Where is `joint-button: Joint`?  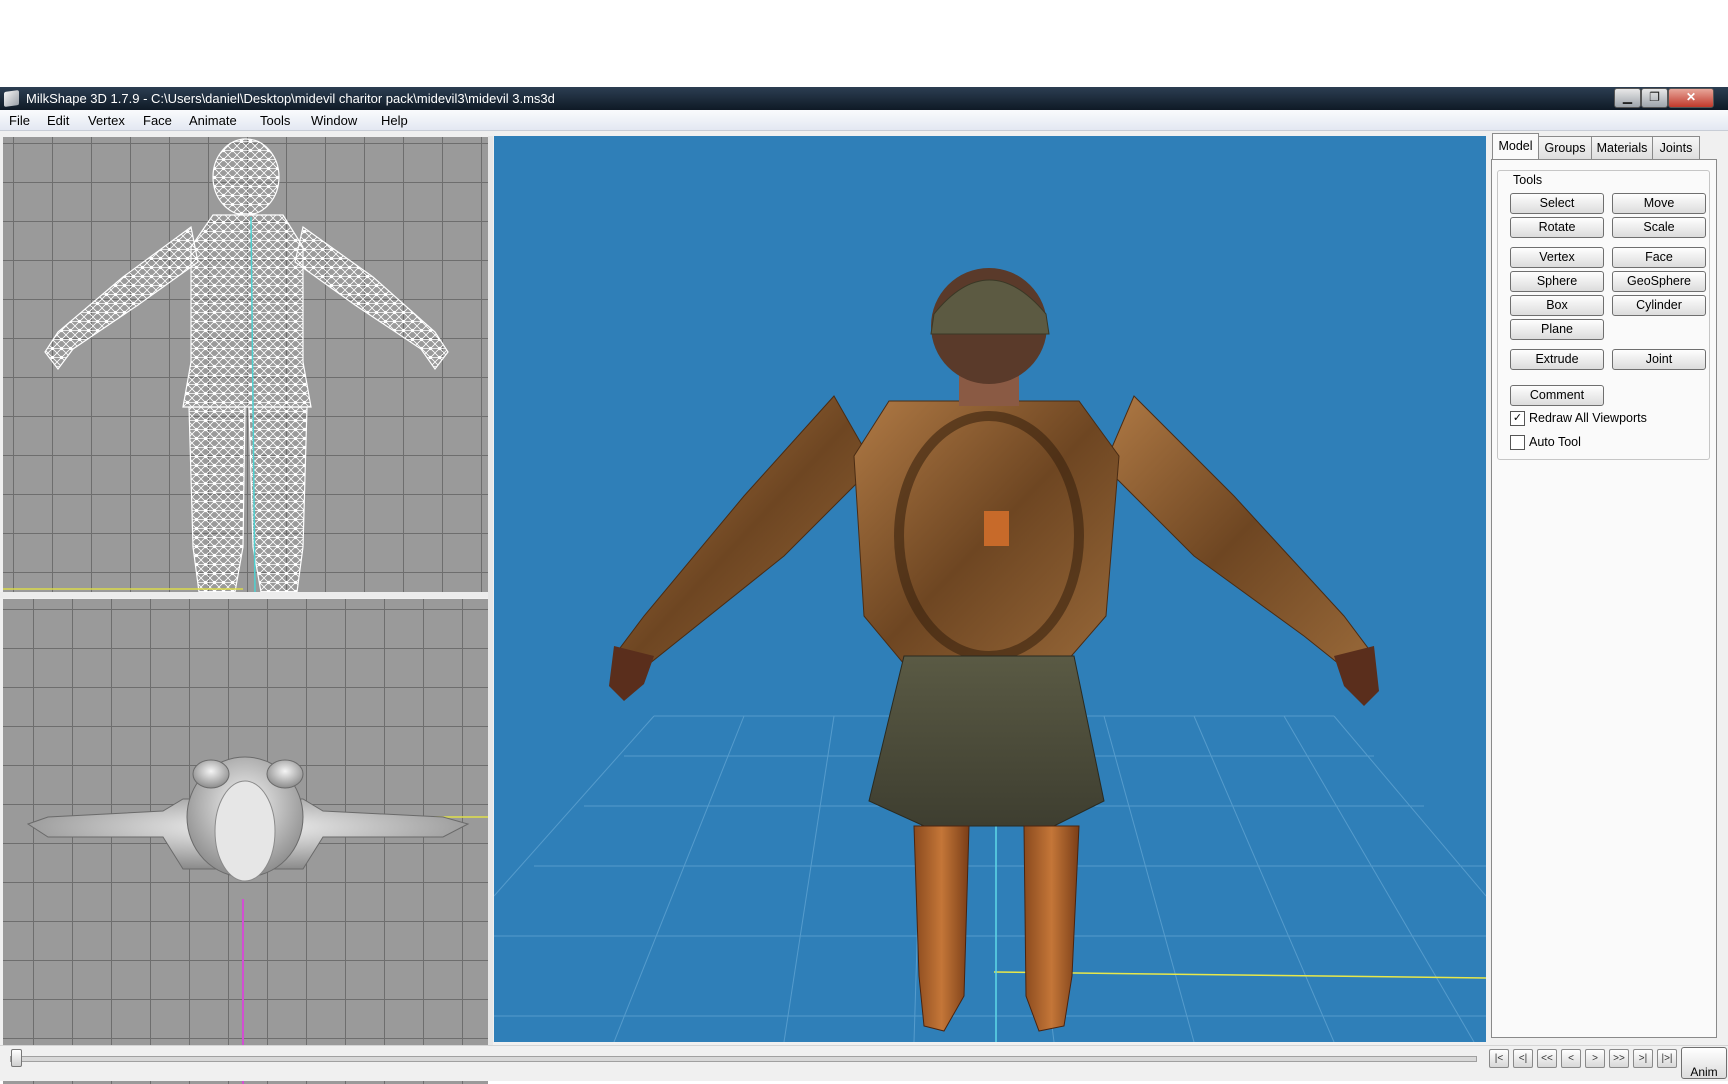
joint-button: Joint is located at coordinates (1659, 359).